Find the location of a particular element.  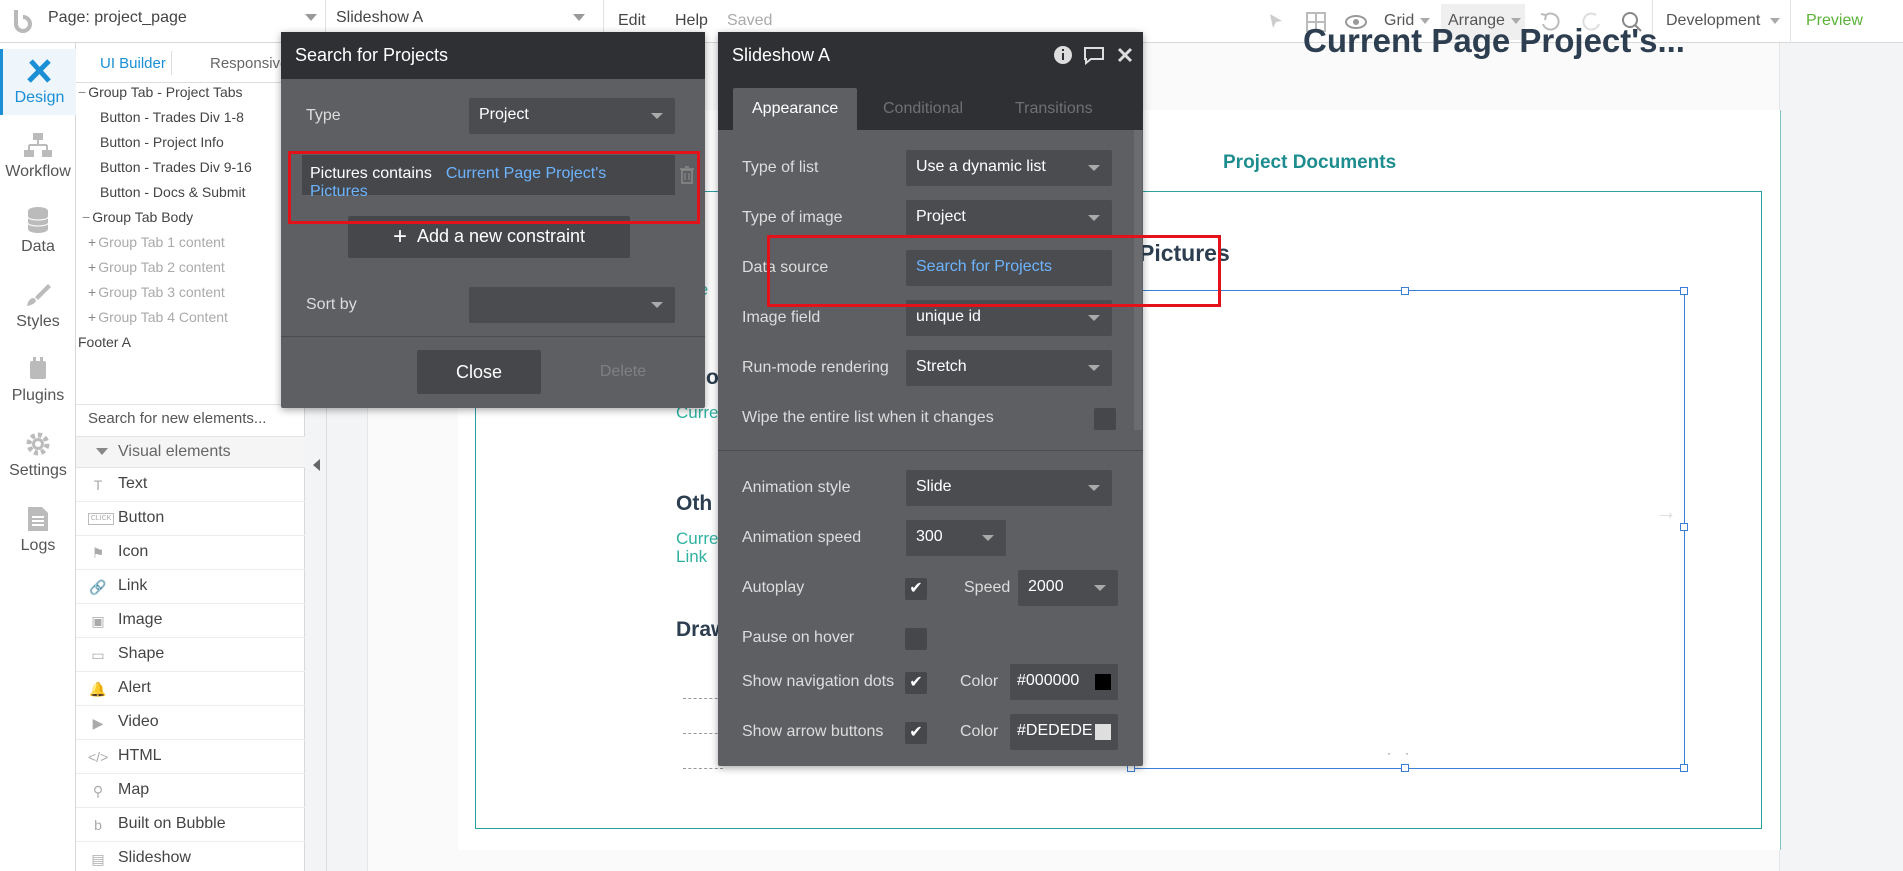

tree-row: Button - Trades Div 9-16 is located at coordinates (176, 167).